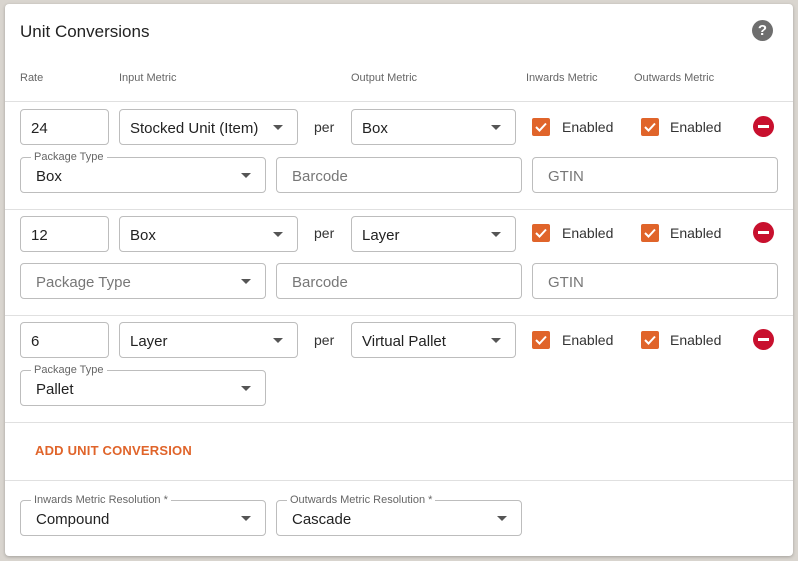  What do you see at coordinates (143, 385) in the screenshot?
I see `package-type-select: Package Type Pallet` at bounding box center [143, 385].